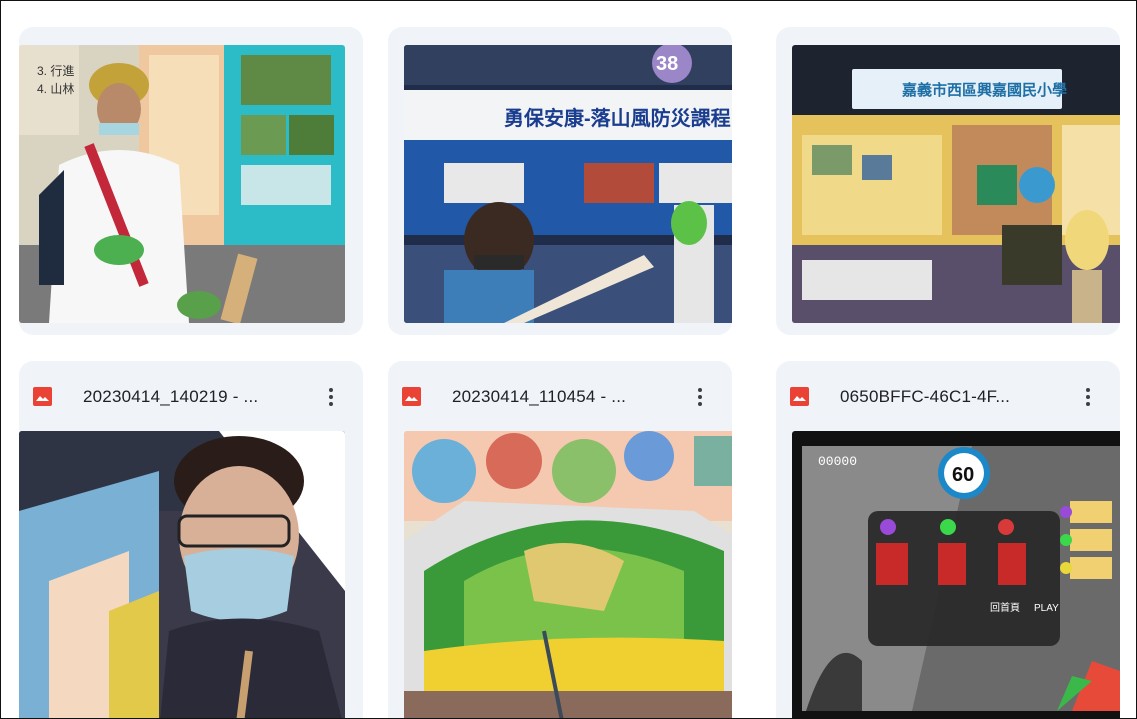 The image size is (1137, 719). I want to click on svg-text: 嘉義市西區興嘉國民小學, so click(984, 90).